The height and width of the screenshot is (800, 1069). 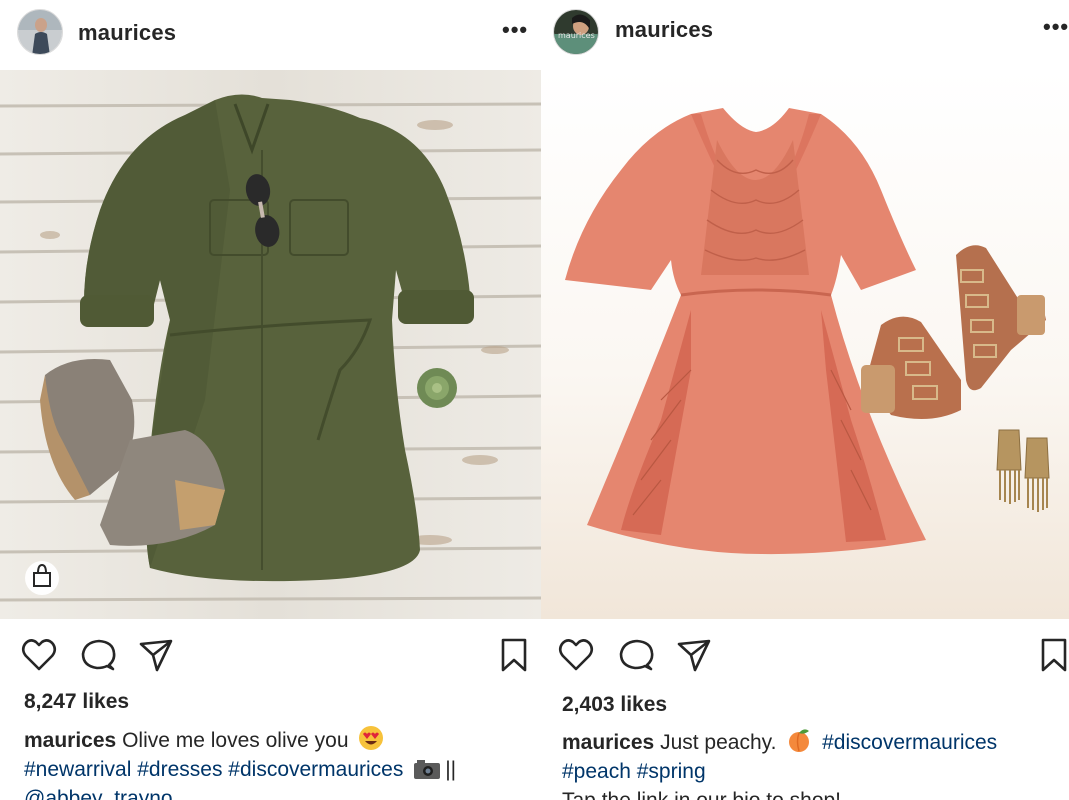 I want to click on profile-avatar: maurices, so click(x=576, y=32).